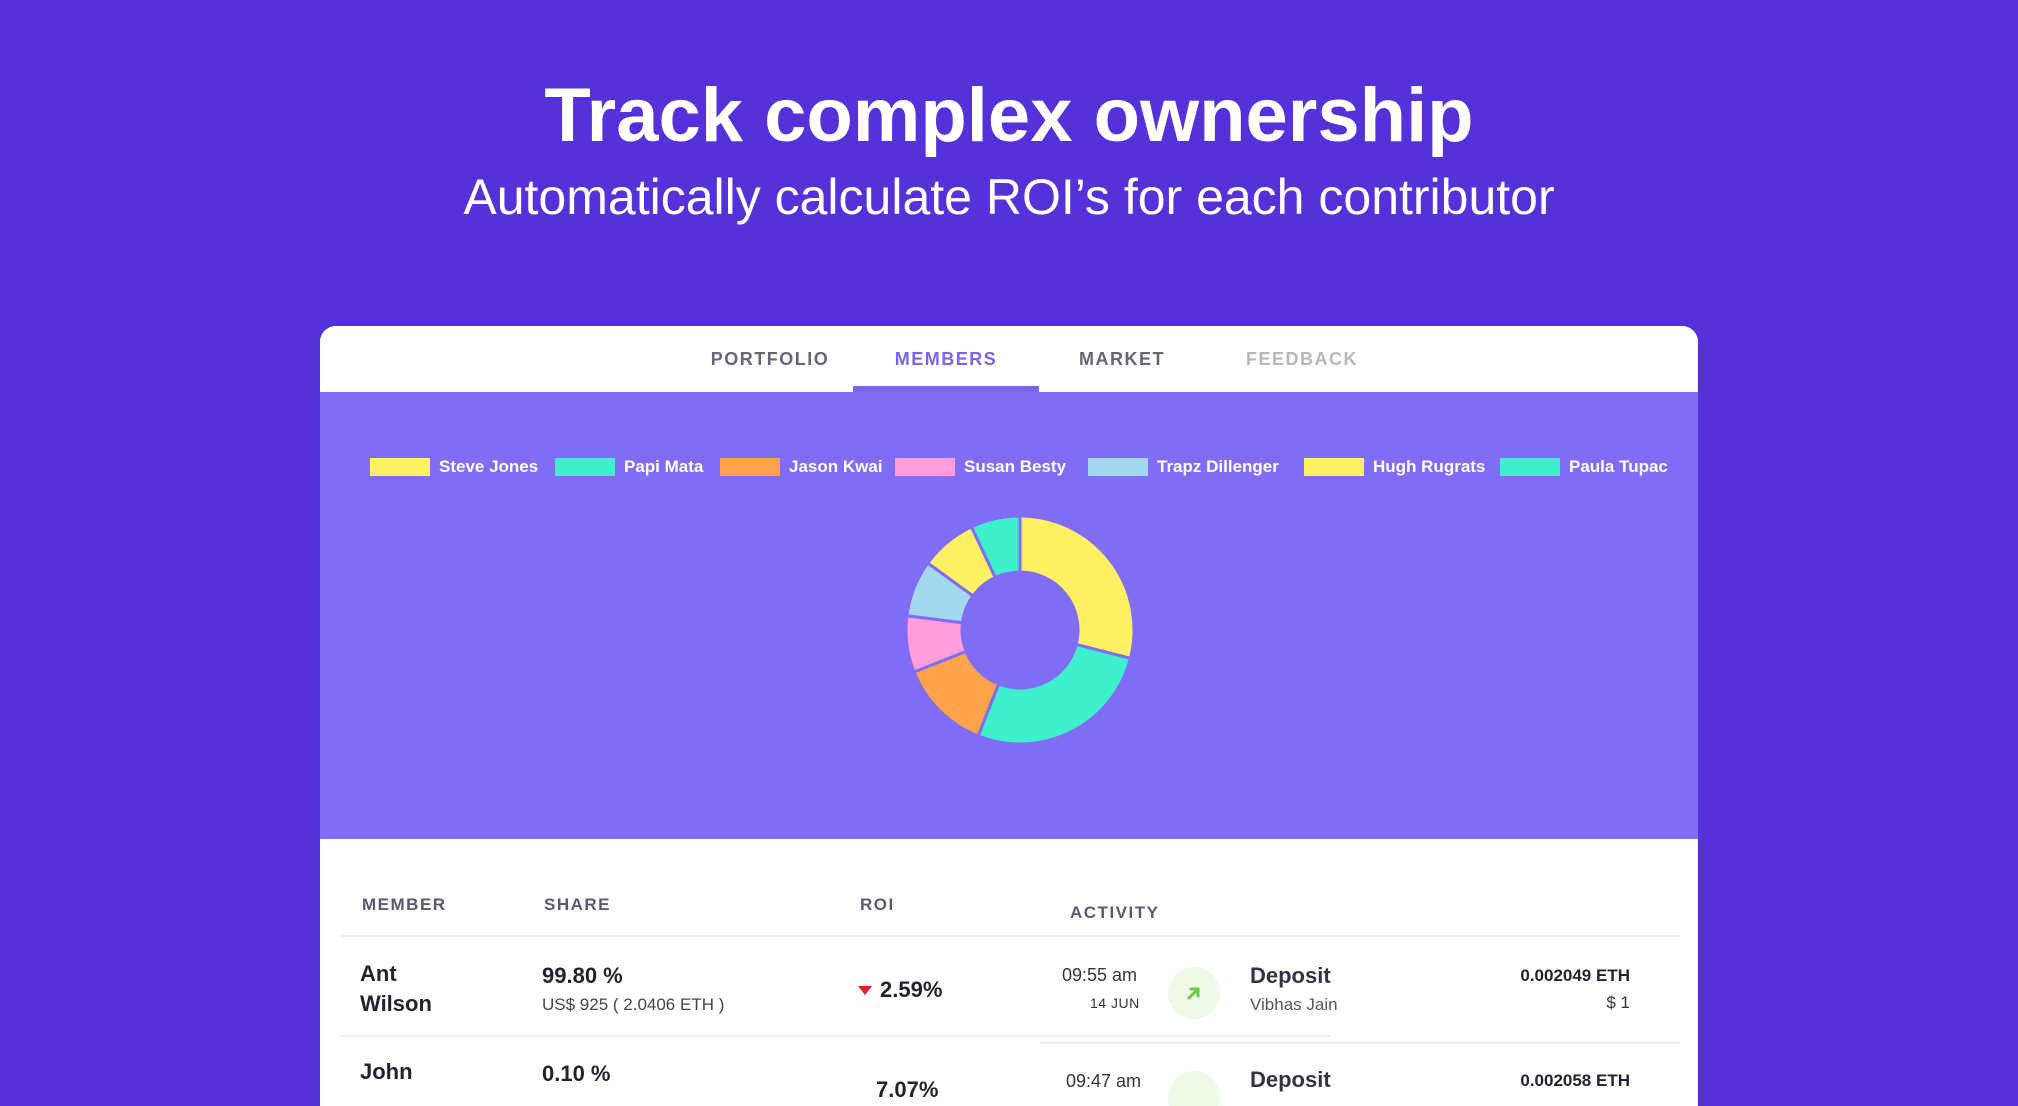  I want to click on activity-user: Vibhas Jain, so click(1294, 1004).